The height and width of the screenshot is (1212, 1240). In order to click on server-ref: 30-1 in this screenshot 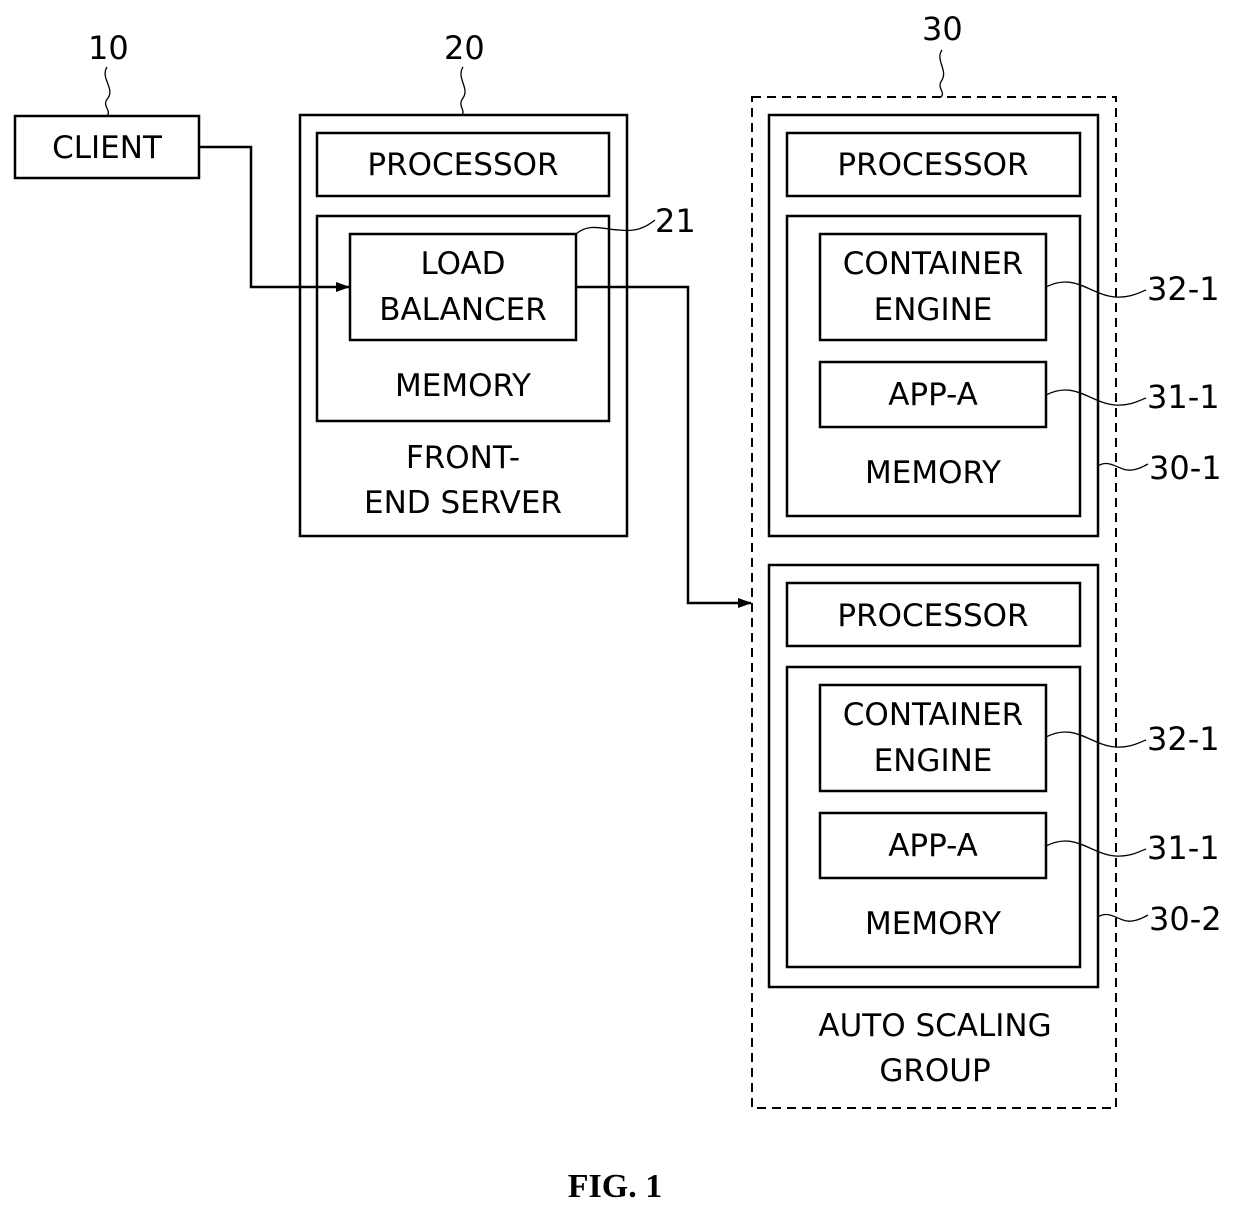, I will do `click(1185, 468)`.